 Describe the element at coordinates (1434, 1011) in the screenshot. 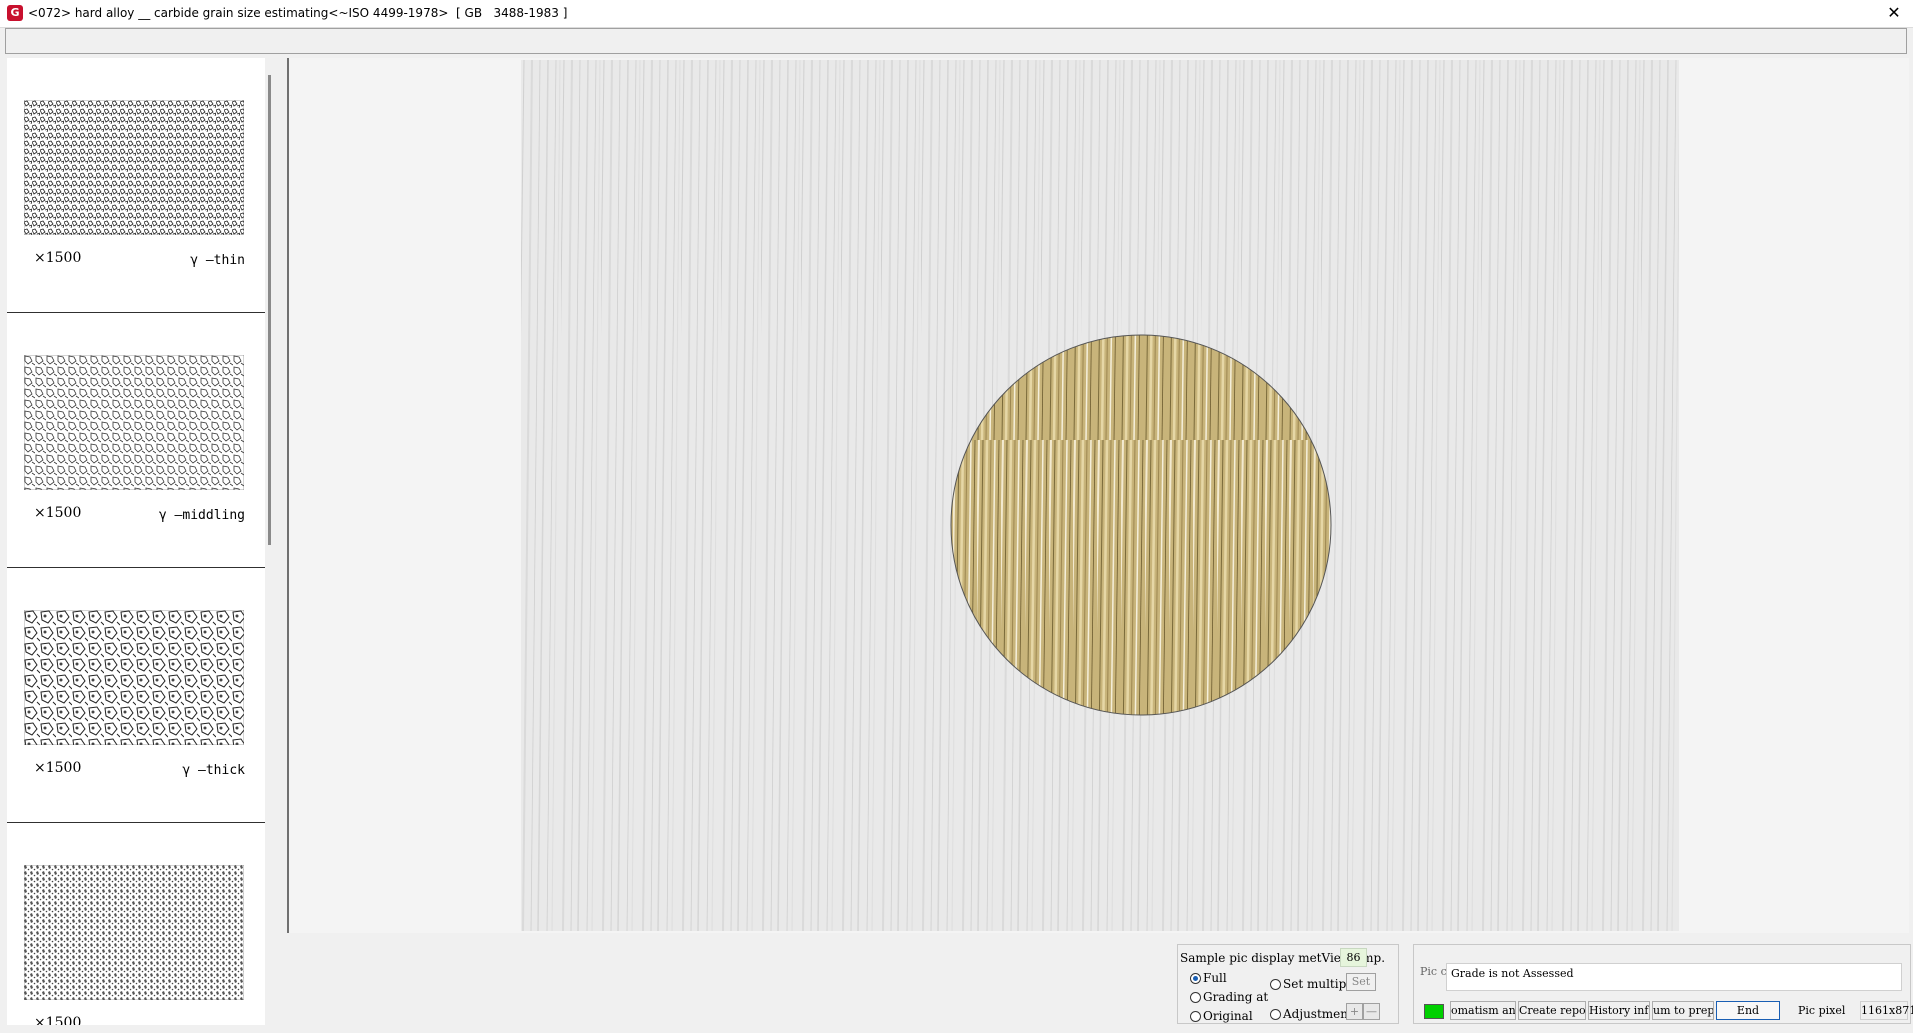

I see `status-indicator` at that location.